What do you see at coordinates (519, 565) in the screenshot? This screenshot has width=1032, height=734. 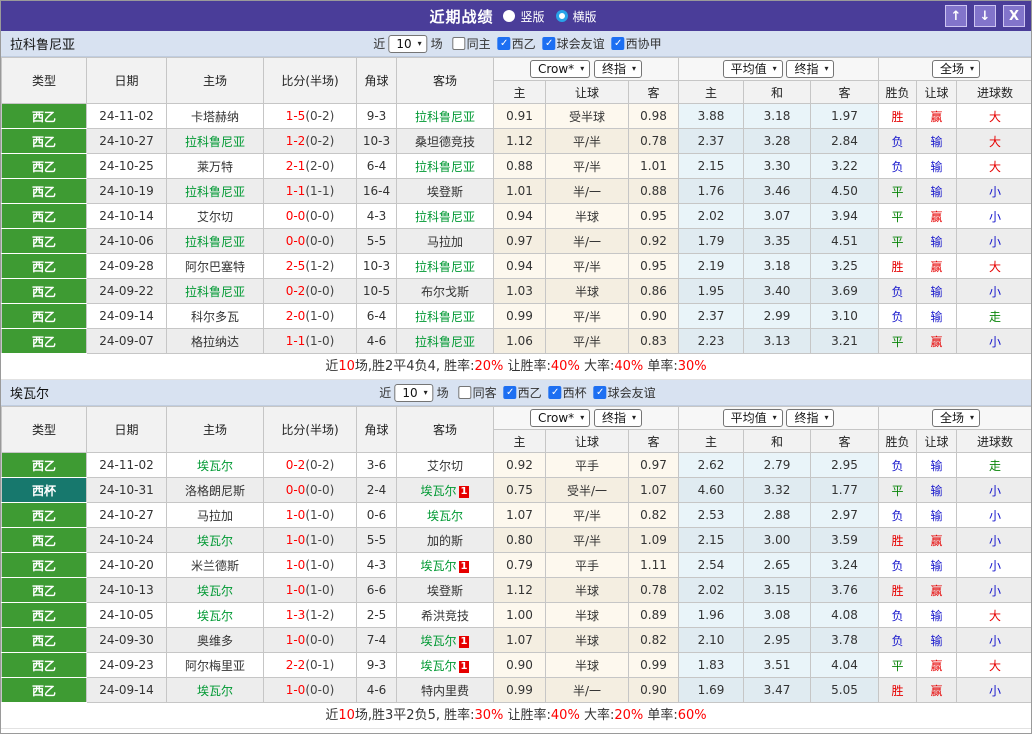 I see `crow-home-odds: 0.79` at bounding box center [519, 565].